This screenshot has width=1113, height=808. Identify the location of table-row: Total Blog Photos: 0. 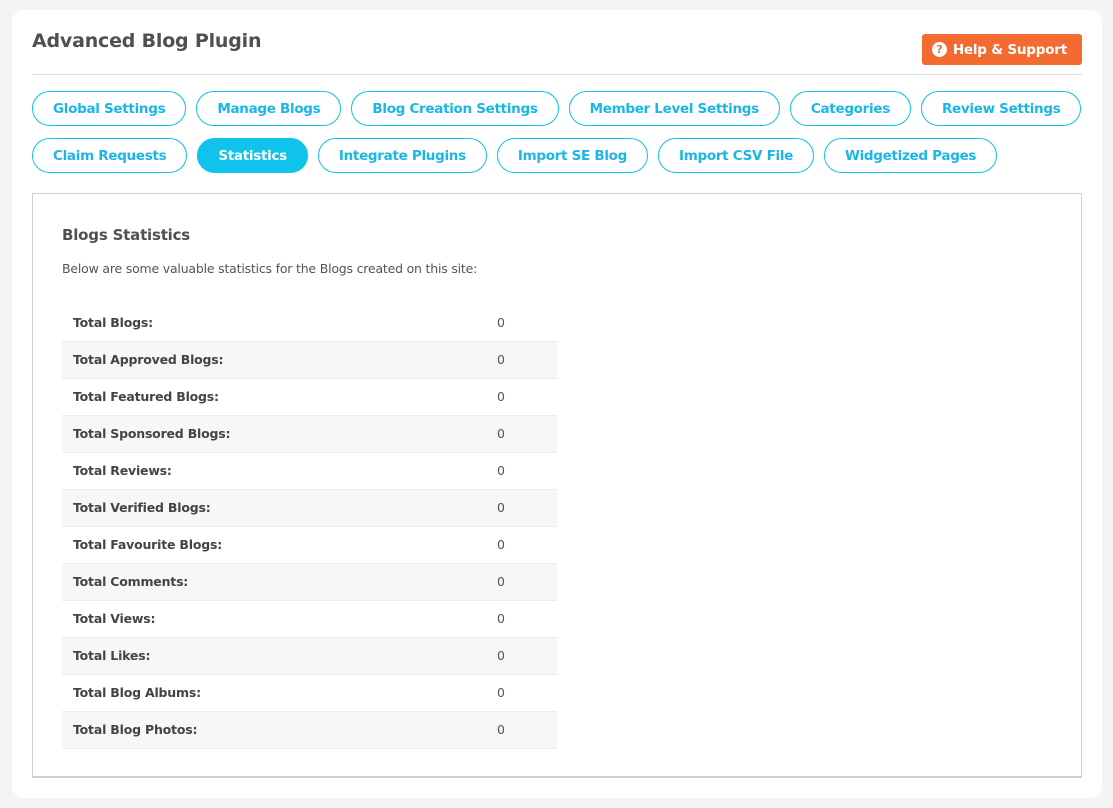
(309, 730).